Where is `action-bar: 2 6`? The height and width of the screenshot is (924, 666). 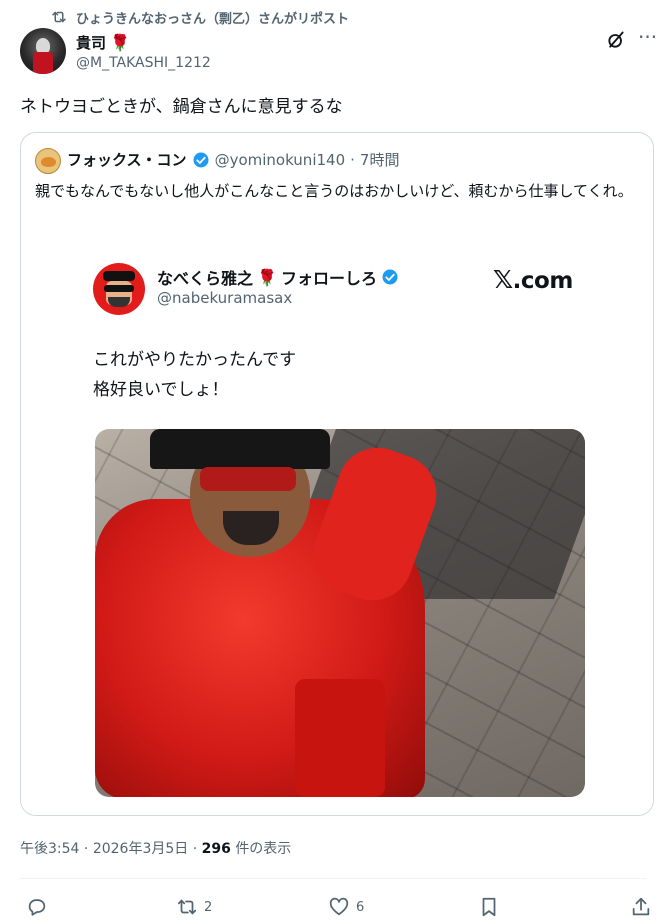 action-bar: 2 6 is located at coordinates (333, 907).